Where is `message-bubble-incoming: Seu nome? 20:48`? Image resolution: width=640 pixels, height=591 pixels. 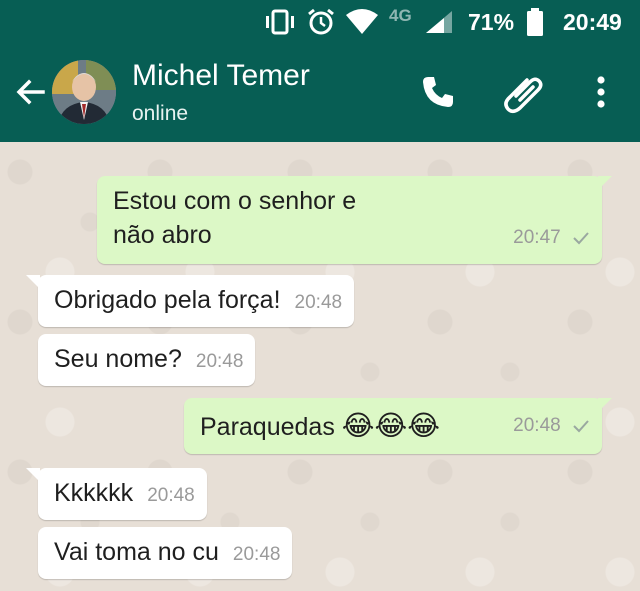
message-bubble-incoming: Seu nome? 20:48 is located at coordinates (147, 360).